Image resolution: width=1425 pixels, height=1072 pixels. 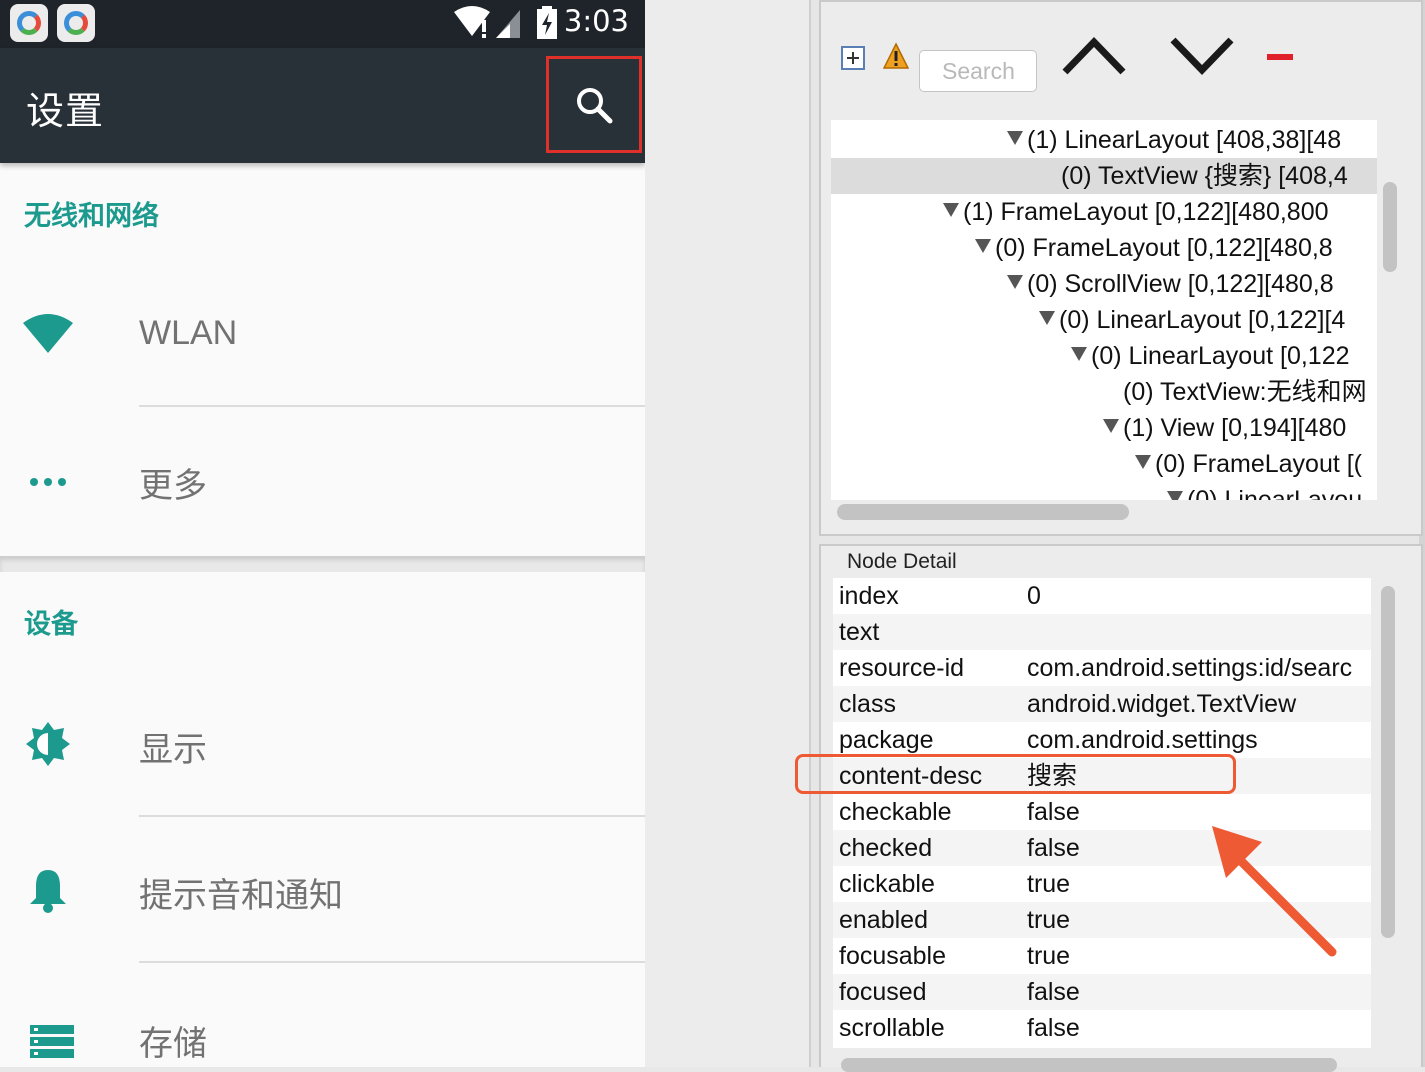 I want to click on section-divider, so click(x=322, y=564).